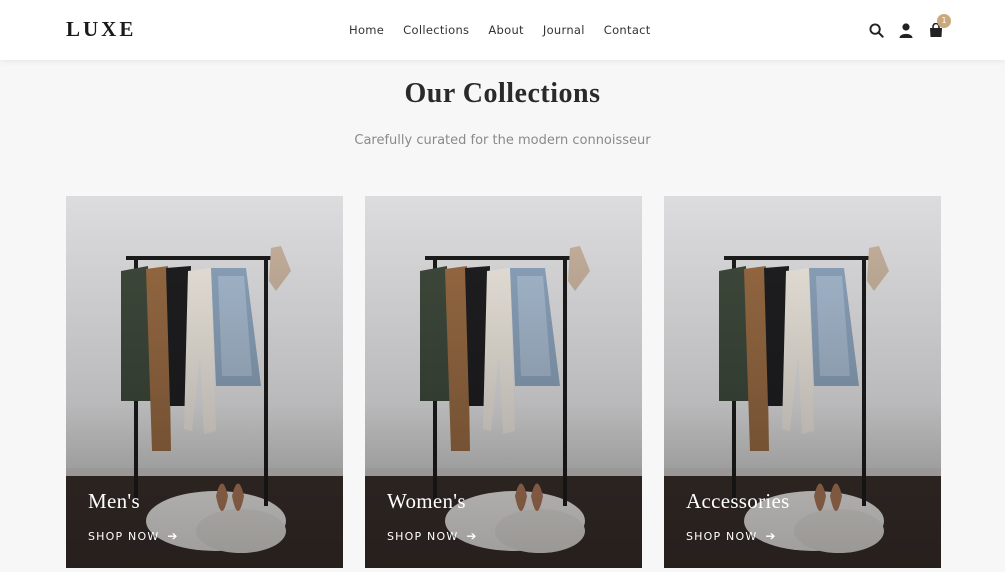 The width and height of the screenshot is (1005, 572). What do you see at coordinates (426, 501) in the screenshot?
I see `collection-title: Women's` at bounding box center [426, 501].